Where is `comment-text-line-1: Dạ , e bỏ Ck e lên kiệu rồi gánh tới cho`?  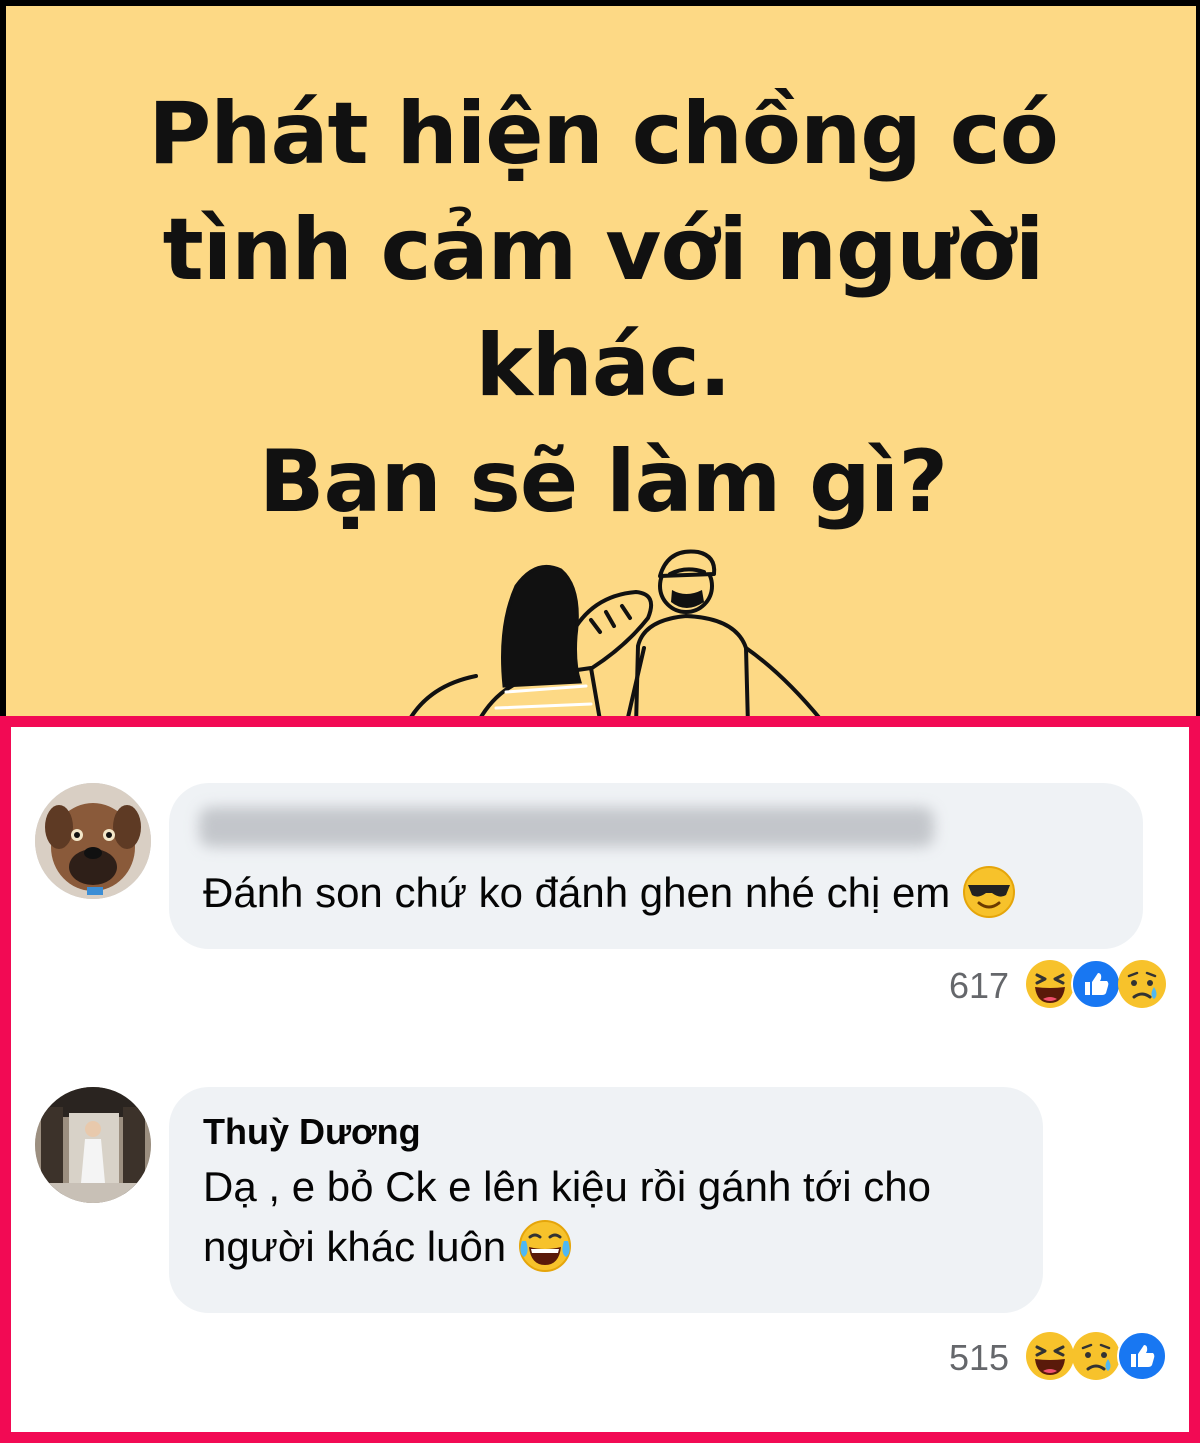
comment-text-line-1: Dạ , e bỏ Ck e lên kiệu rồi gánh tới cho is located at coordinates (567, 1186).